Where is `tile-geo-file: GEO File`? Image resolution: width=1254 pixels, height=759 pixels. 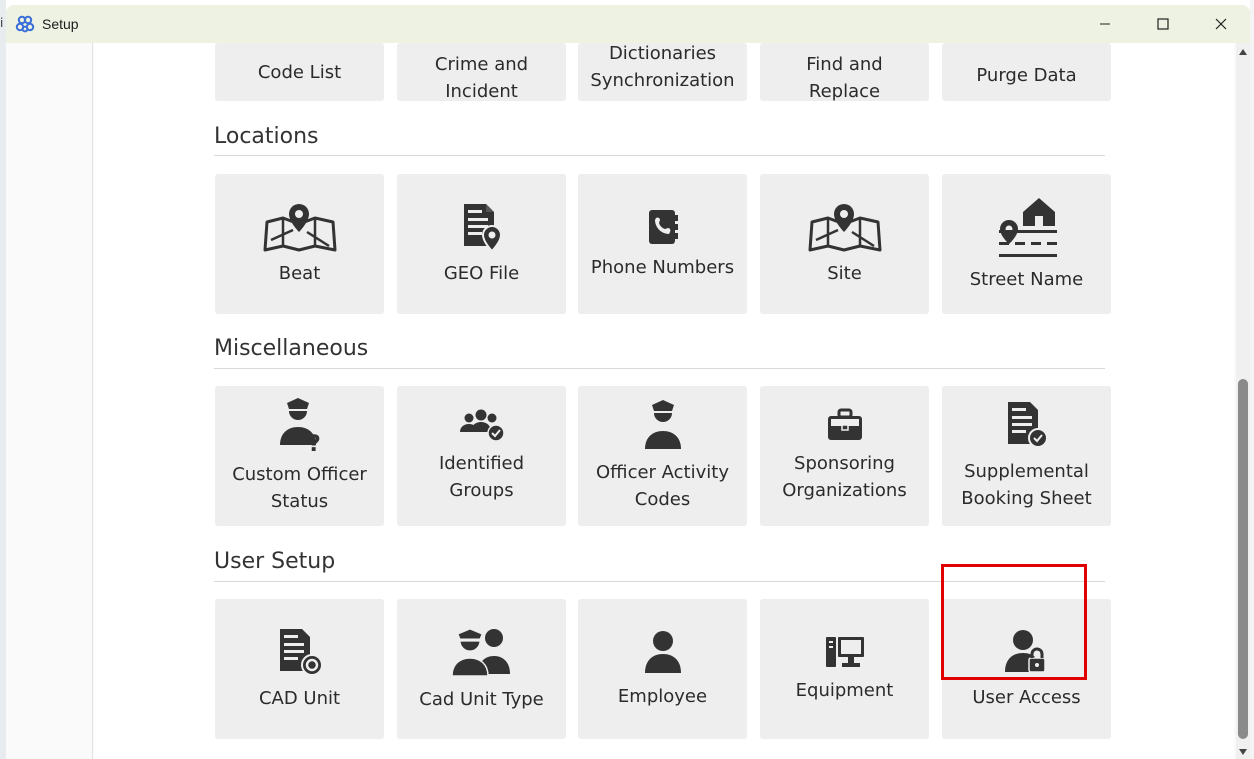 tile-geo-file: GEO File is located at coordinates (481, 244).